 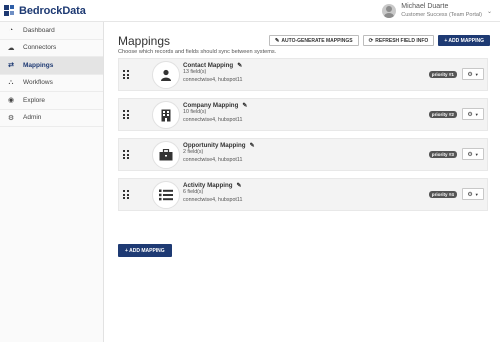 I want to click on sidebar-item-connectors: ☁ Connectors, so click(x=51, y=48).